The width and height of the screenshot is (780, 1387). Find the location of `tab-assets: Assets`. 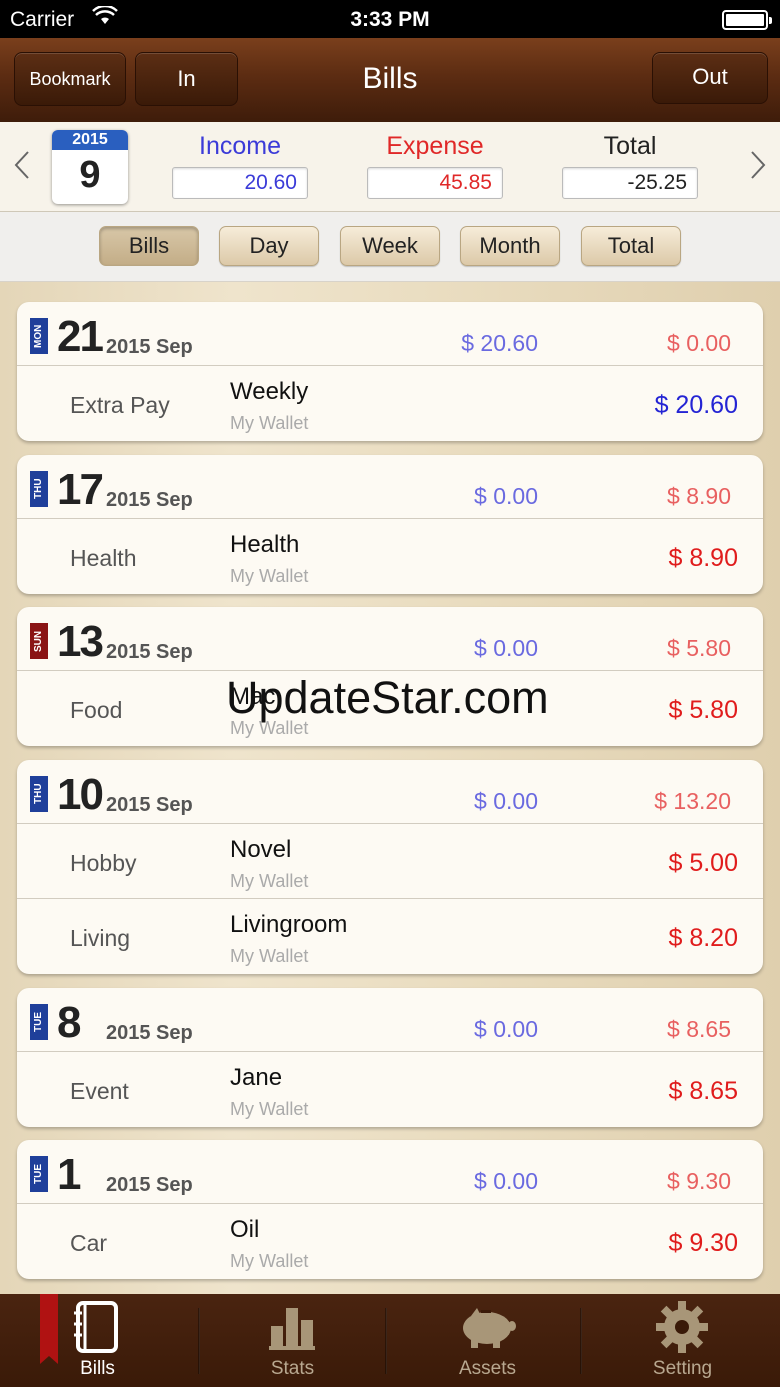

tab-assets: Assets is located at coordinates (487, 1340).